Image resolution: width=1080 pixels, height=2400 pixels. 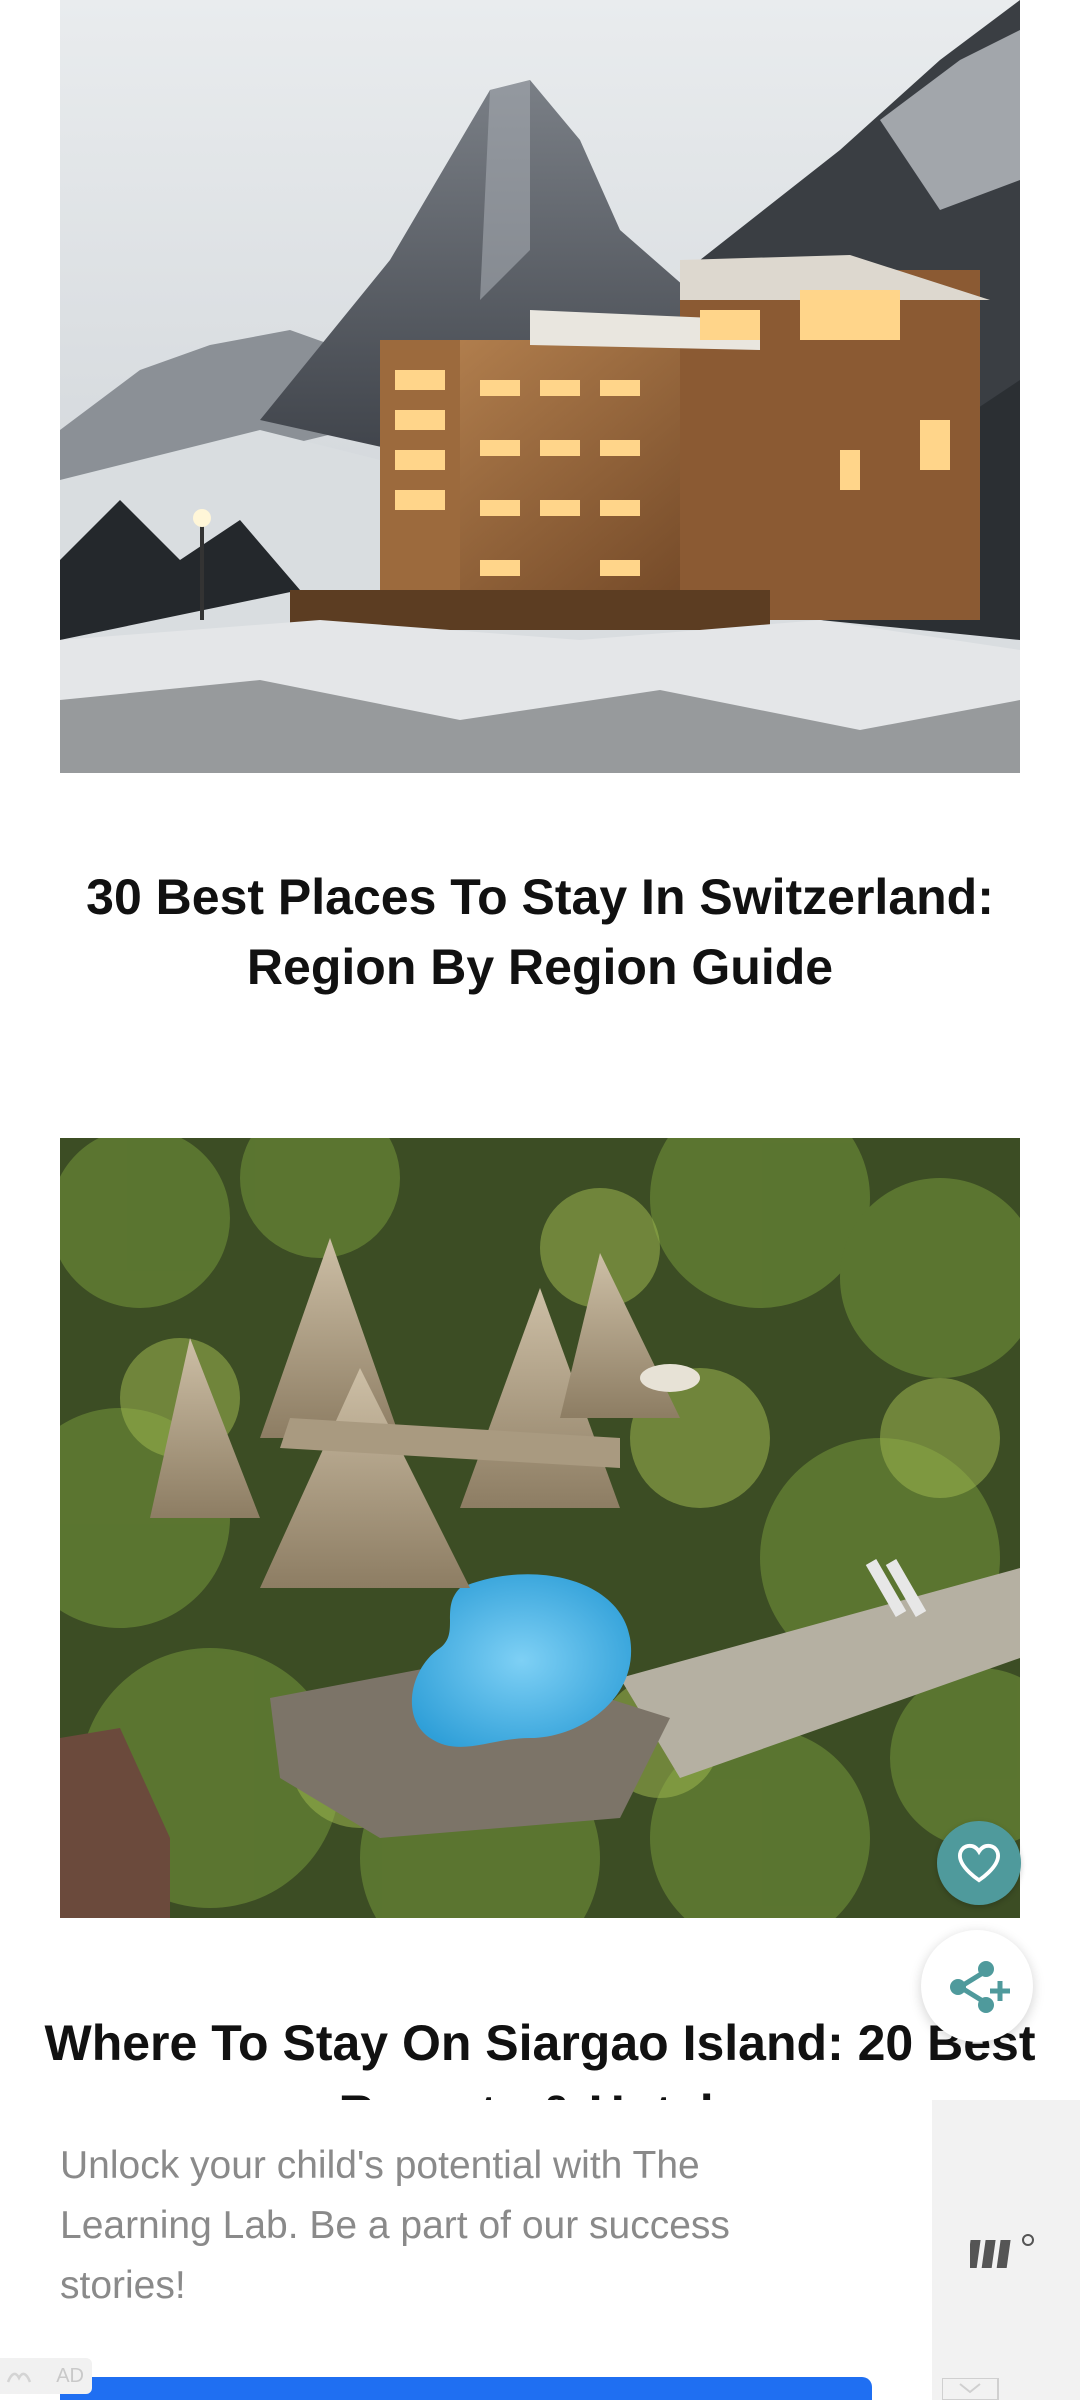 I want to click on ad-info-icon, so click(x=19, y=2377).